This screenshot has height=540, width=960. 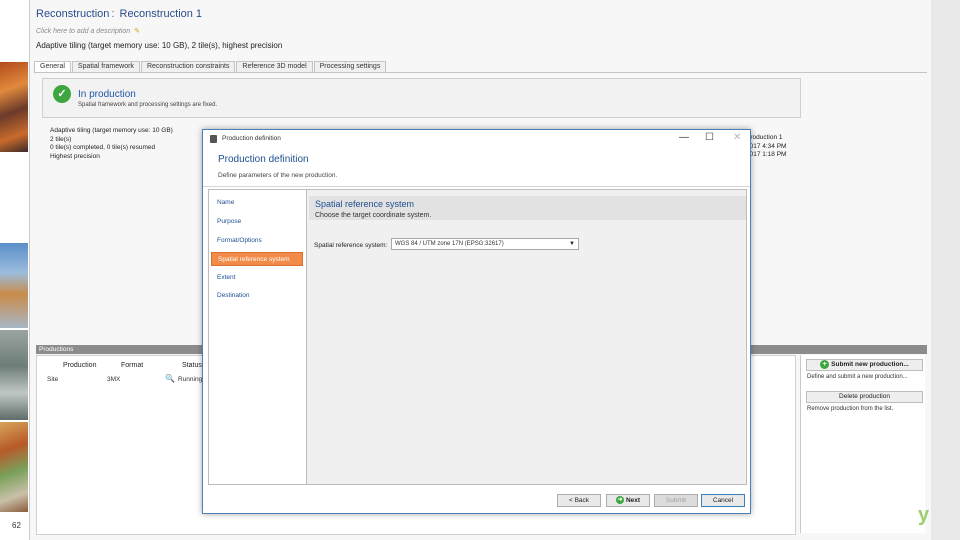 What do you see at coordinates (213, 139) in the screenshot?
I see `app-icon` at bounding box center [213, 139].